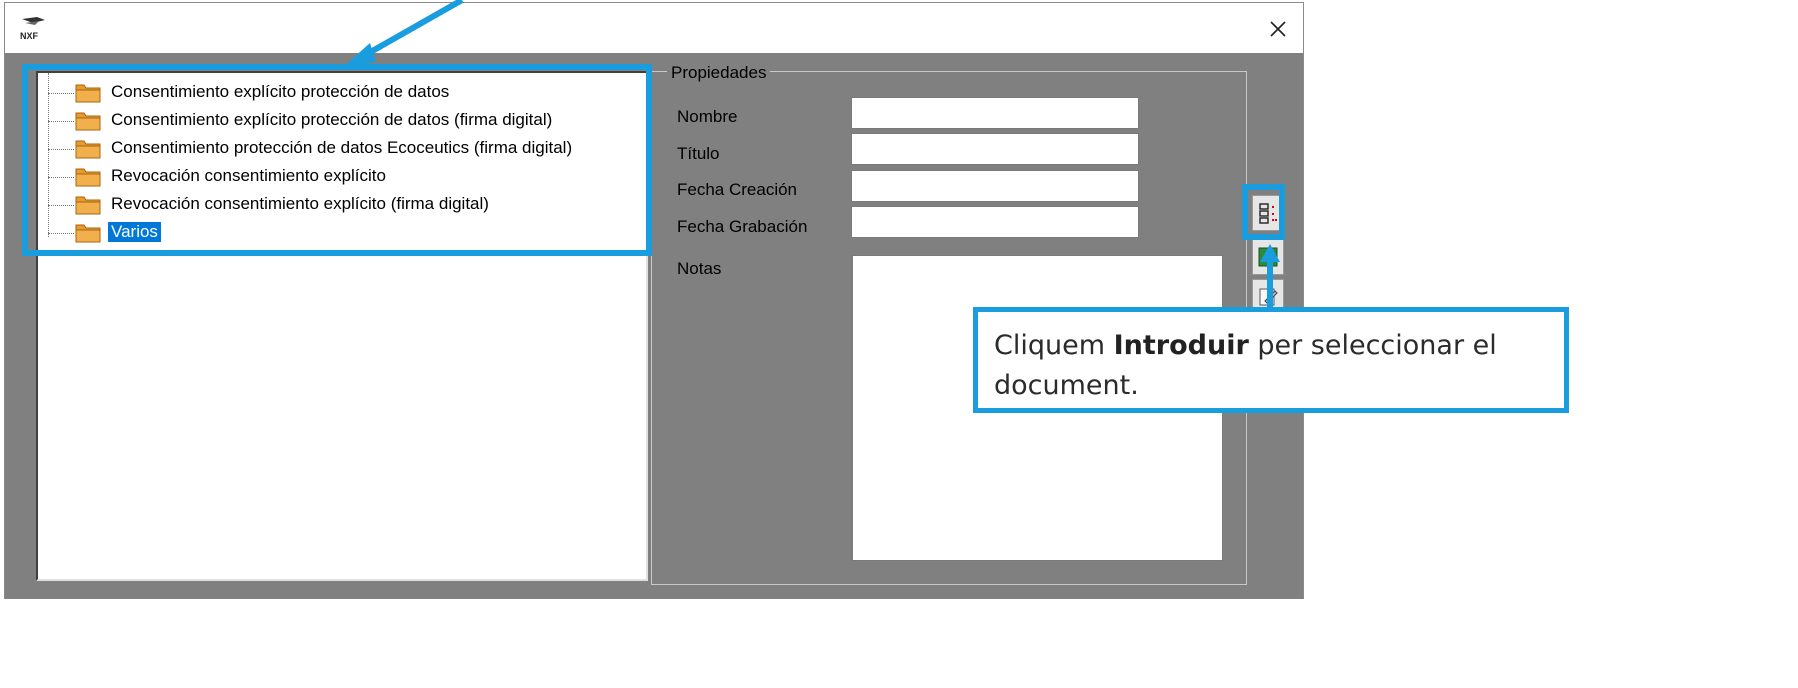 The image size is (1798, 688). What do you see at coordinates (359, 55) in the screenshot?
I see `arrow-head-tree` at bounding box center [359, 55].